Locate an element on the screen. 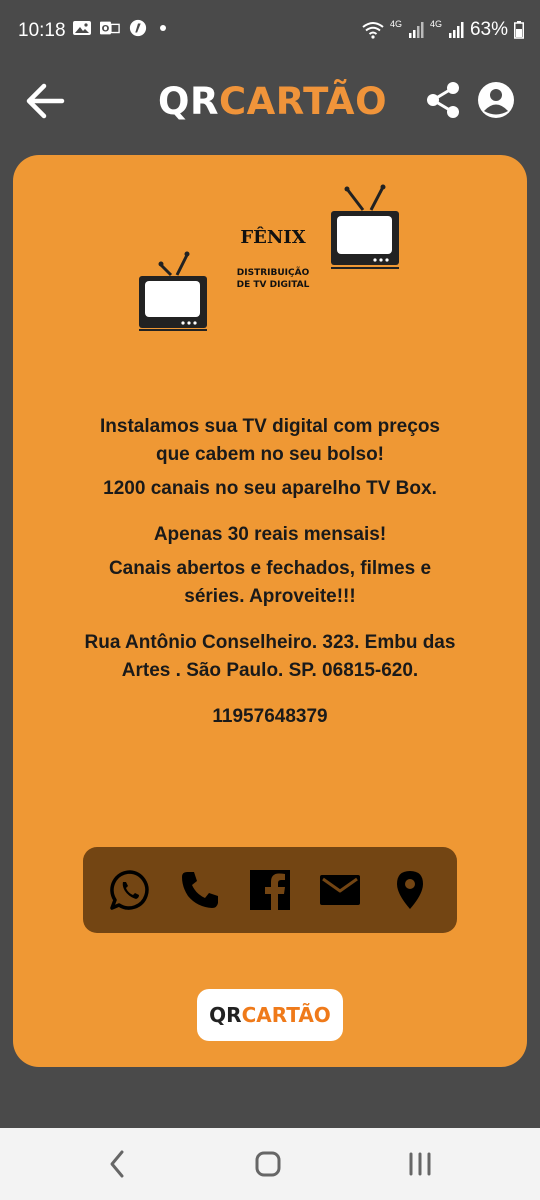  address-line: Rua Antônio Conselheiro. 323. Embu das is located at coordinates (270, 642).